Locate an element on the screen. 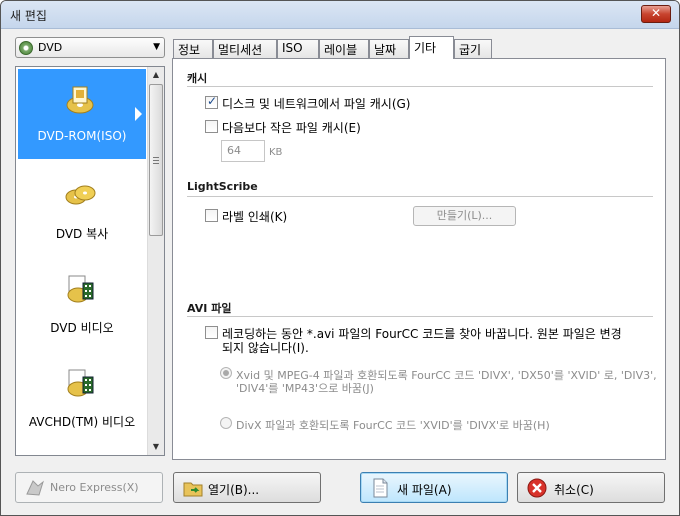  avchd-video-icon is located at coordinates (80, 383).